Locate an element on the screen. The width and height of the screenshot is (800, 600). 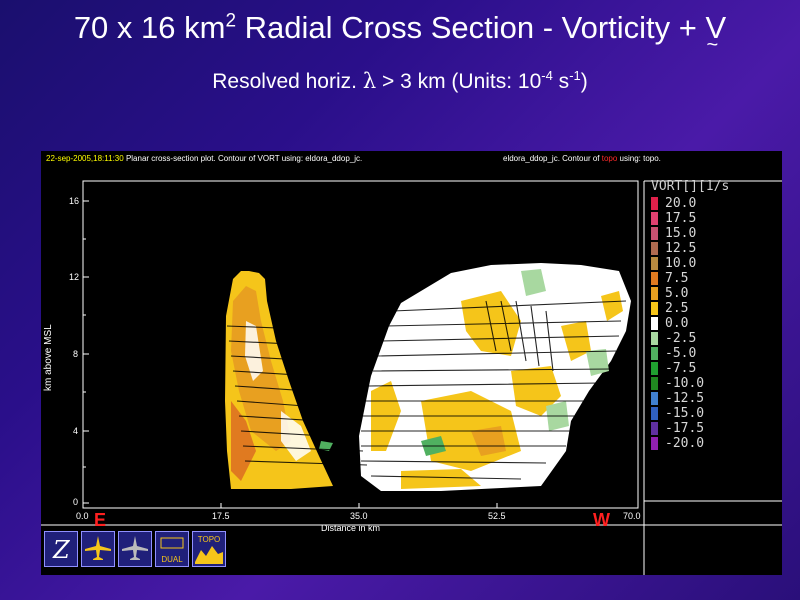
legend-value: -10.0 is located at coordinates (685, 383).